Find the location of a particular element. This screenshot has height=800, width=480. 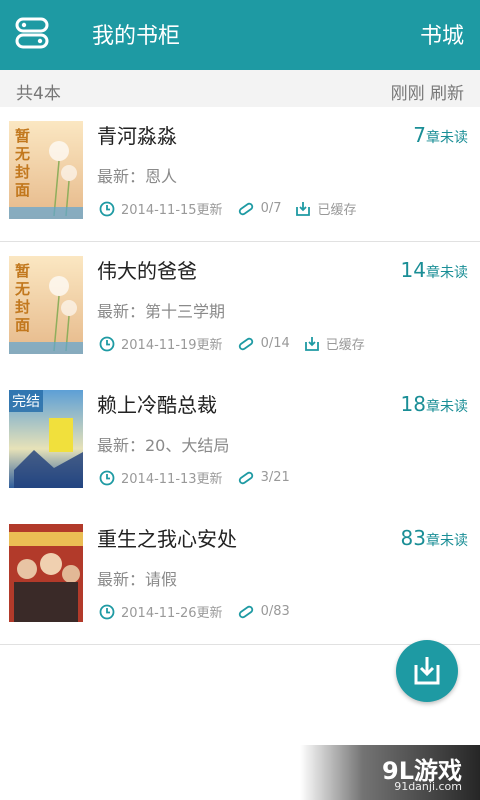

book-title: 伟大的爸爸 is located at coordinates (147, 271).